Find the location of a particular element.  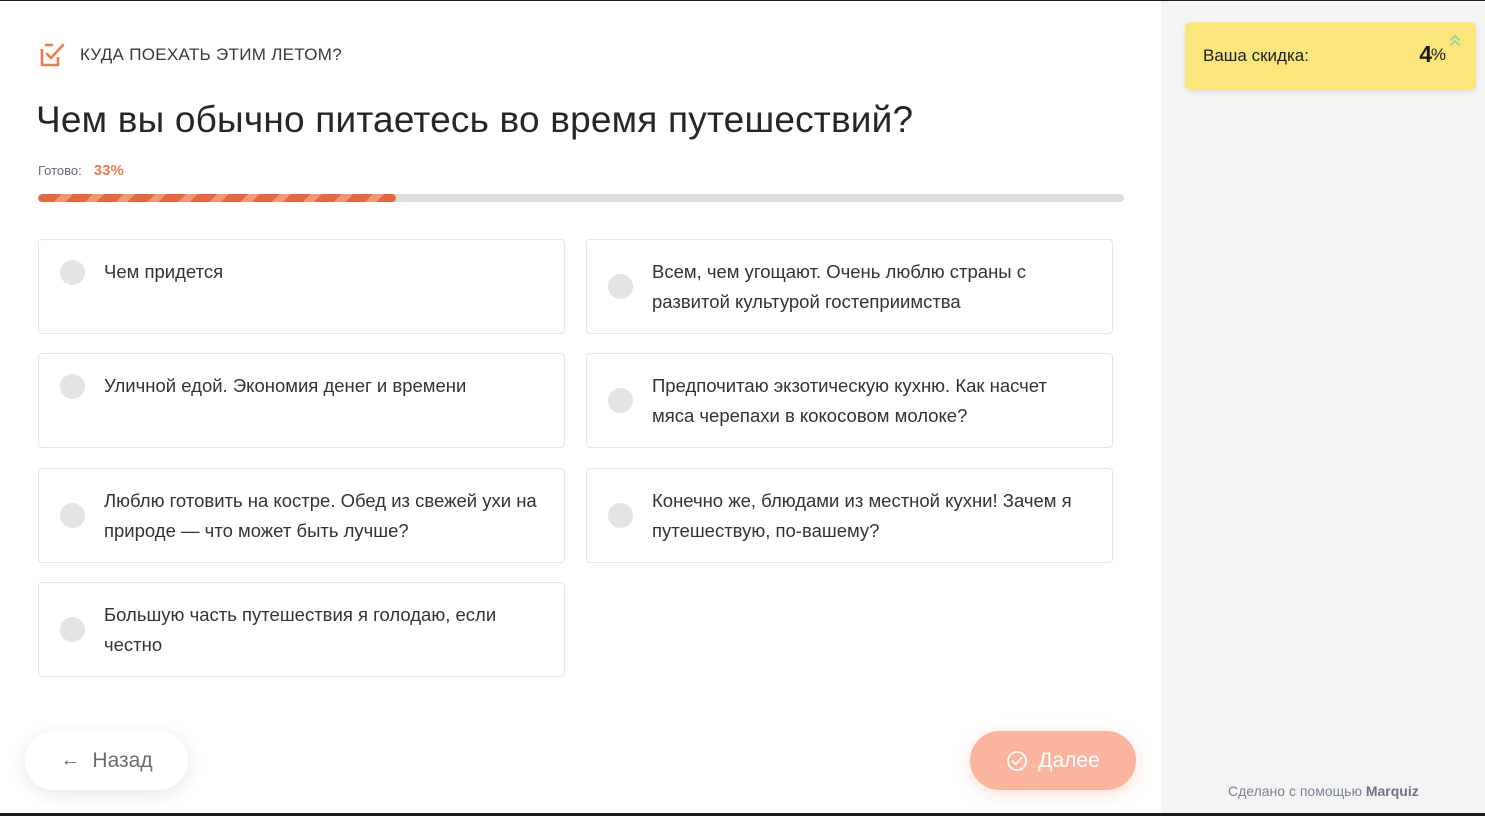

quiz-title: КУДА ПОЕХАТЬ ЭТИМ ЛЕТОМ? is located at coordinates (211, 54).